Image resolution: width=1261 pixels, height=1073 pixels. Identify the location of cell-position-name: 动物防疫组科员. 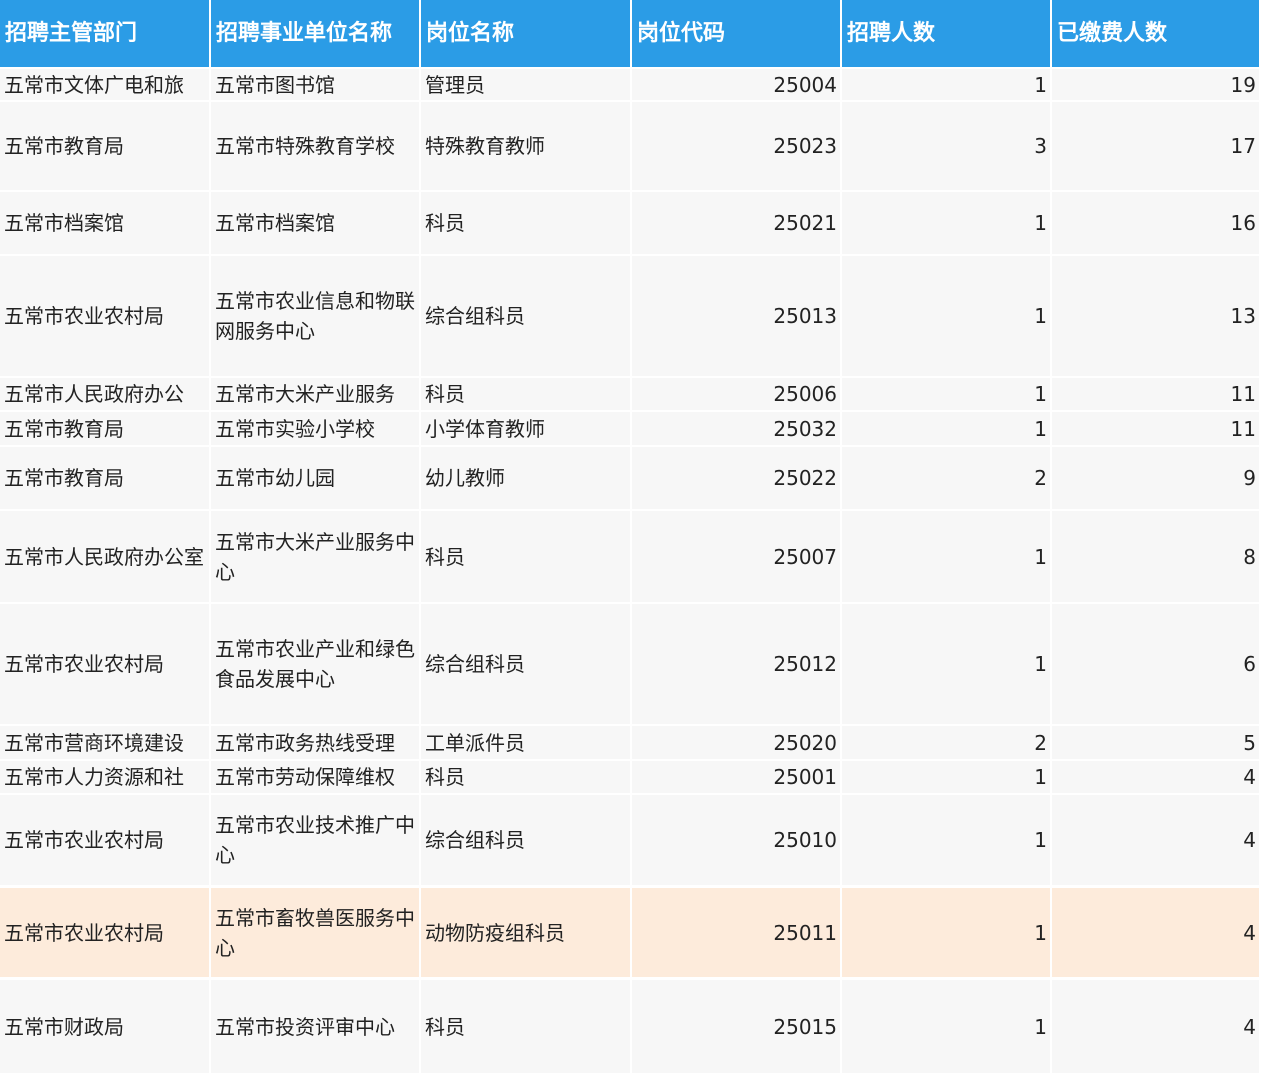
(525, 932).